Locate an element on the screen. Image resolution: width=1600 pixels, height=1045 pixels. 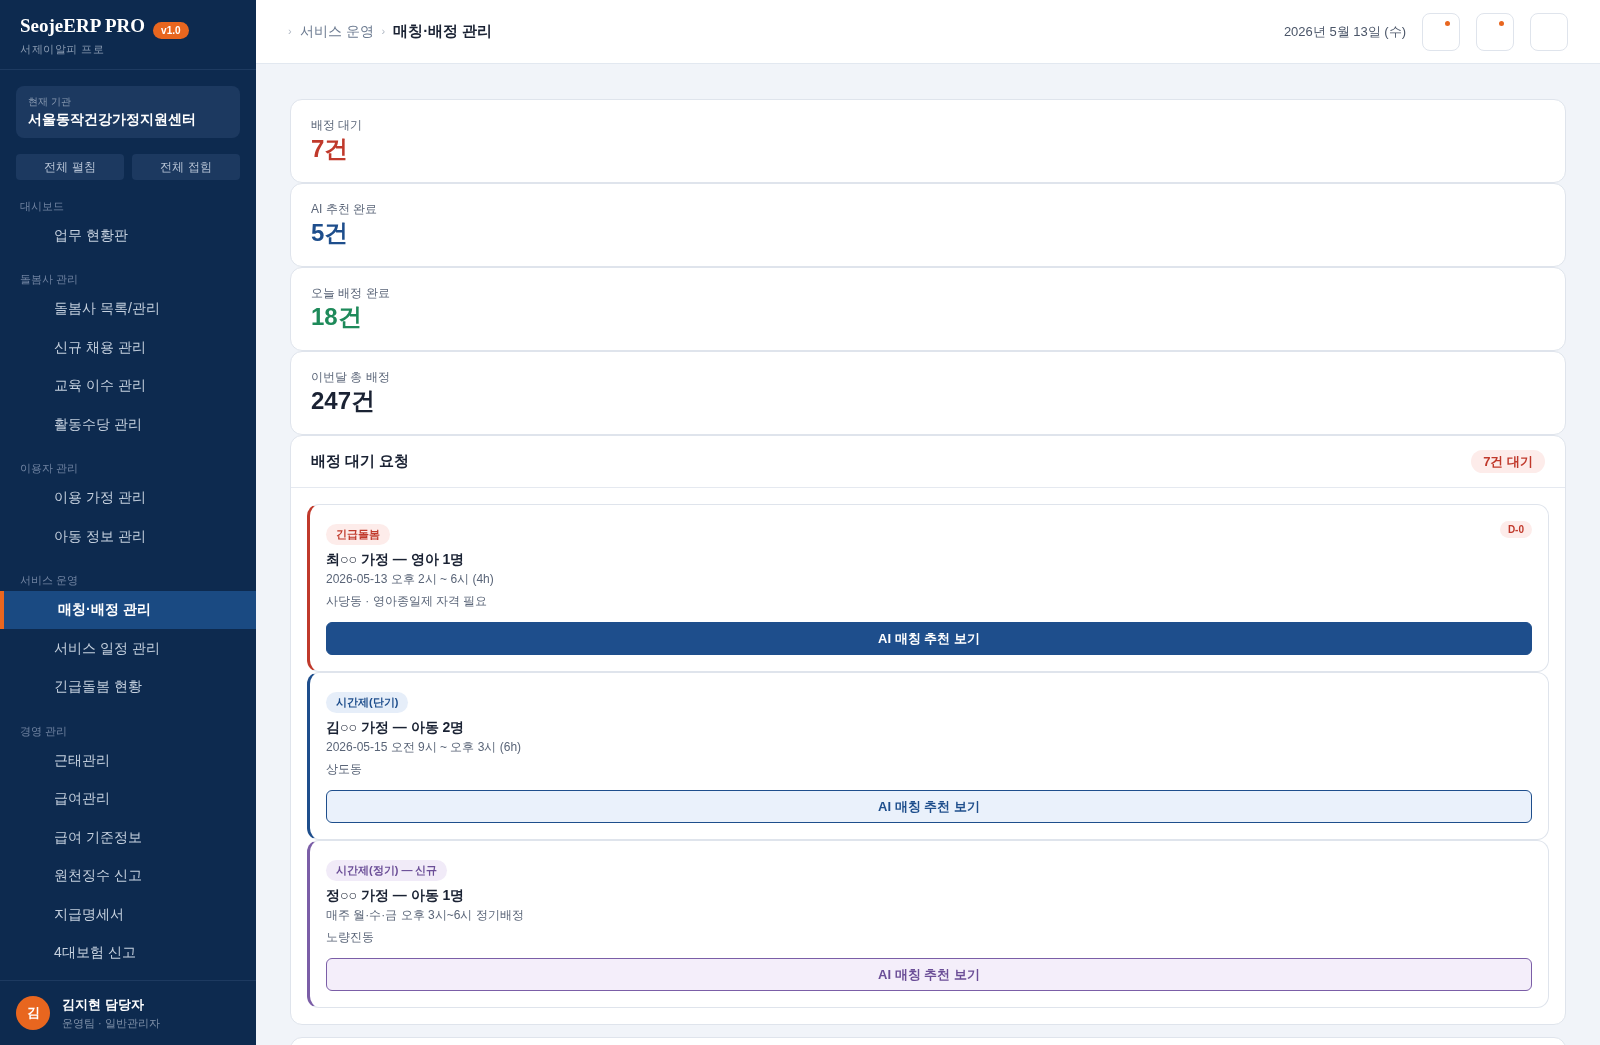
nav-item: 신규 채용 관리 is located at coordinates (128, 347).